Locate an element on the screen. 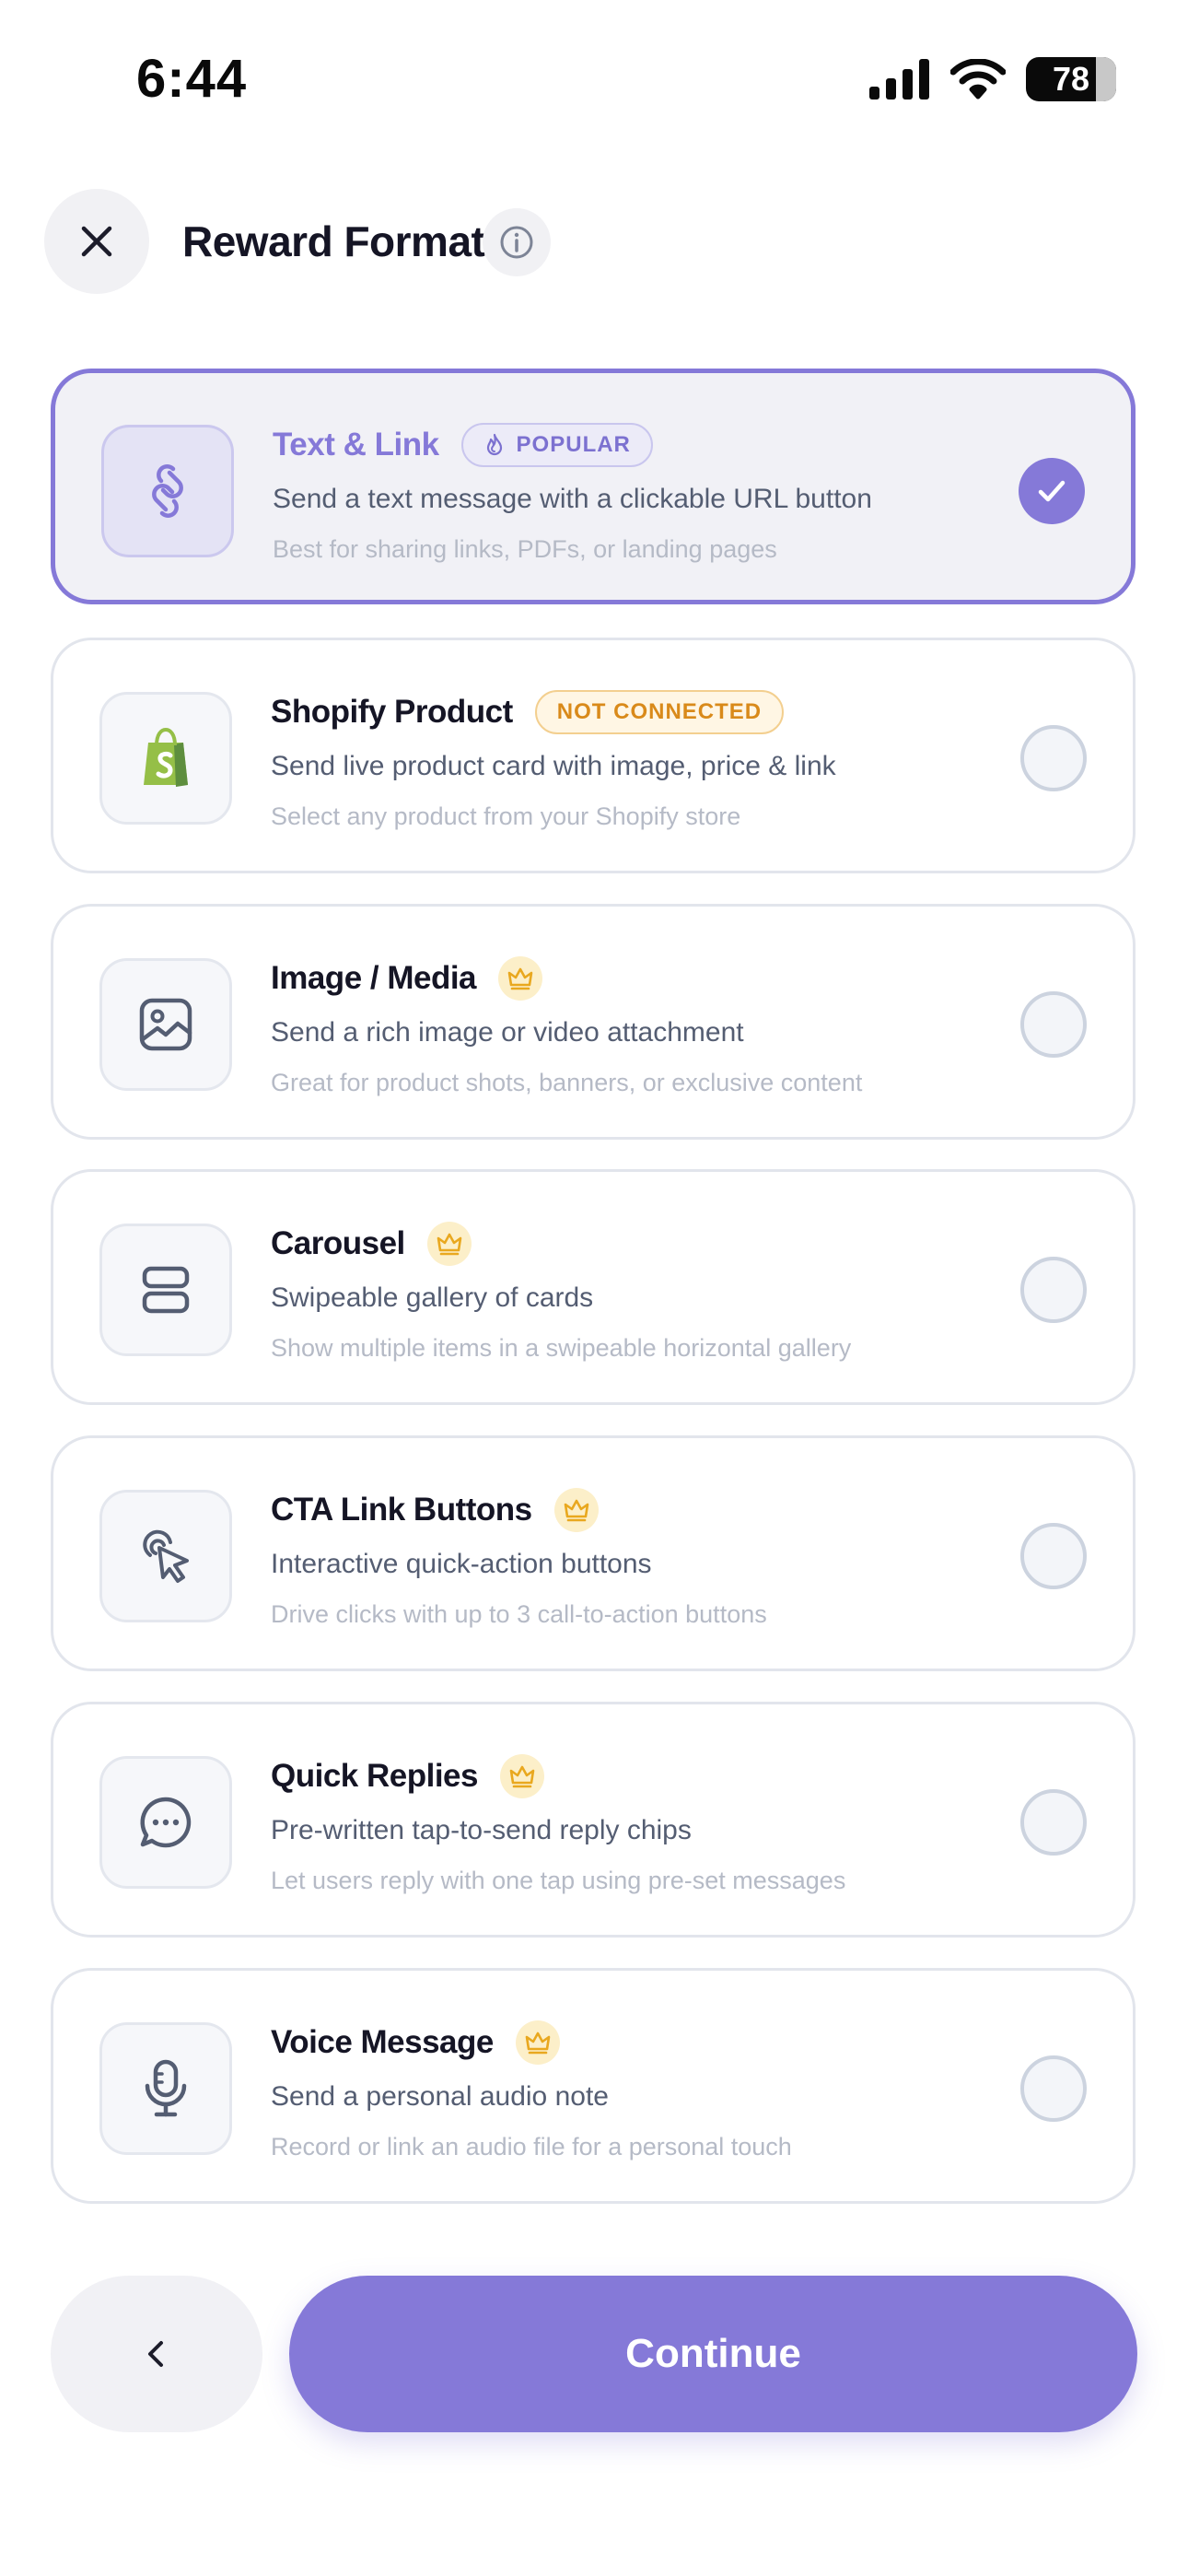  option-title-row: CTA Link Buttons is located at coordinates (435, 1510).